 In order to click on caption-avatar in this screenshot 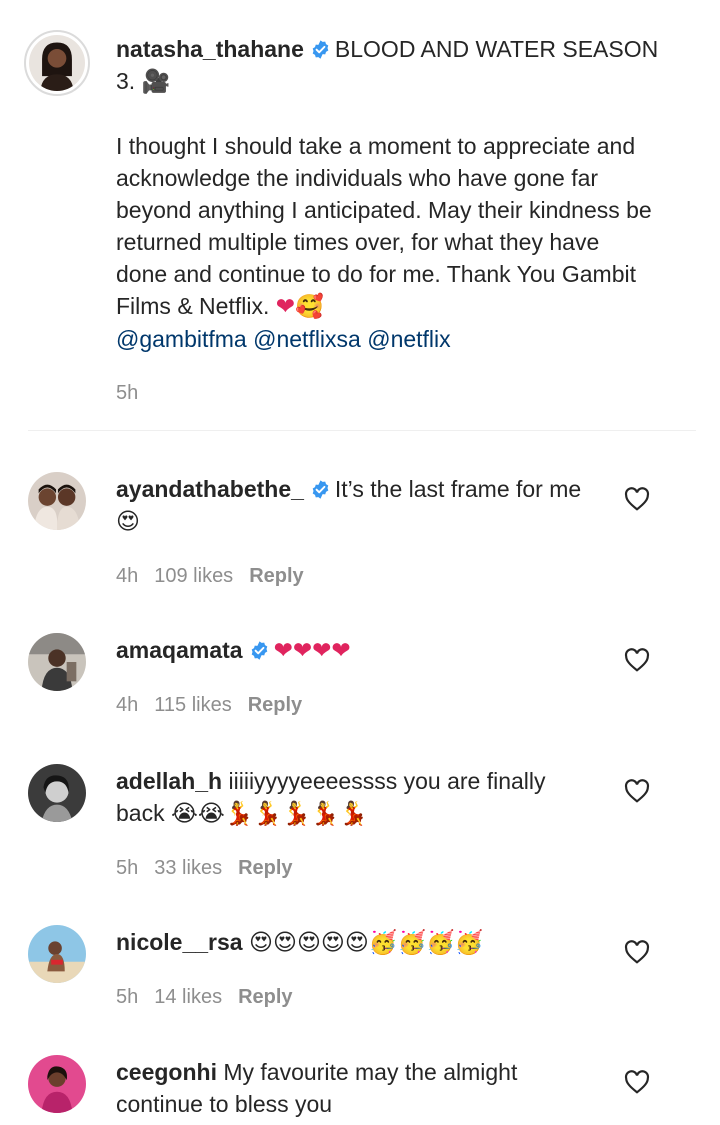, I will do `click(57, 63)`.